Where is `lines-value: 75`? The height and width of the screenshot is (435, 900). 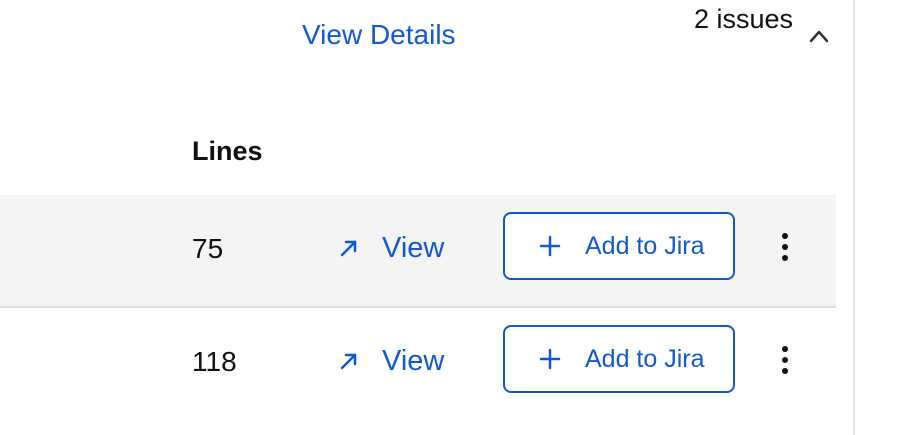
lines-value: 75 is located at coordinates (208, 248).